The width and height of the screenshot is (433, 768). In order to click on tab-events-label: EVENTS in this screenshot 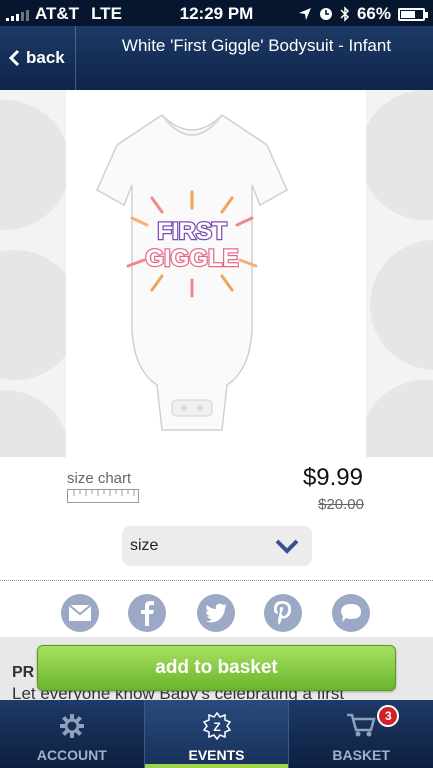, I will do `click(216, 755)`.